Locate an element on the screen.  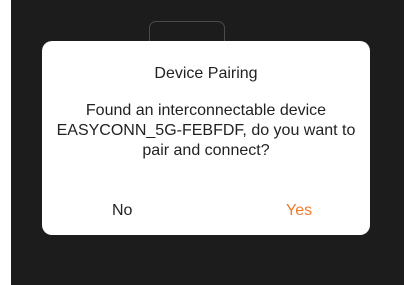
connection-status-text: Connecting is located at coordinates (207, 269).